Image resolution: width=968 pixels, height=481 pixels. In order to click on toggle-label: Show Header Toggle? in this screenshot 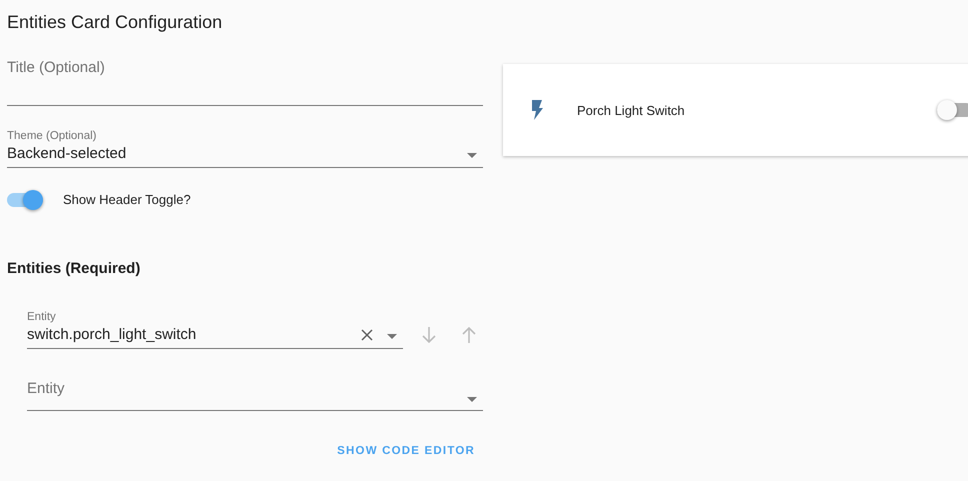, I will do `click(127, 199)`.